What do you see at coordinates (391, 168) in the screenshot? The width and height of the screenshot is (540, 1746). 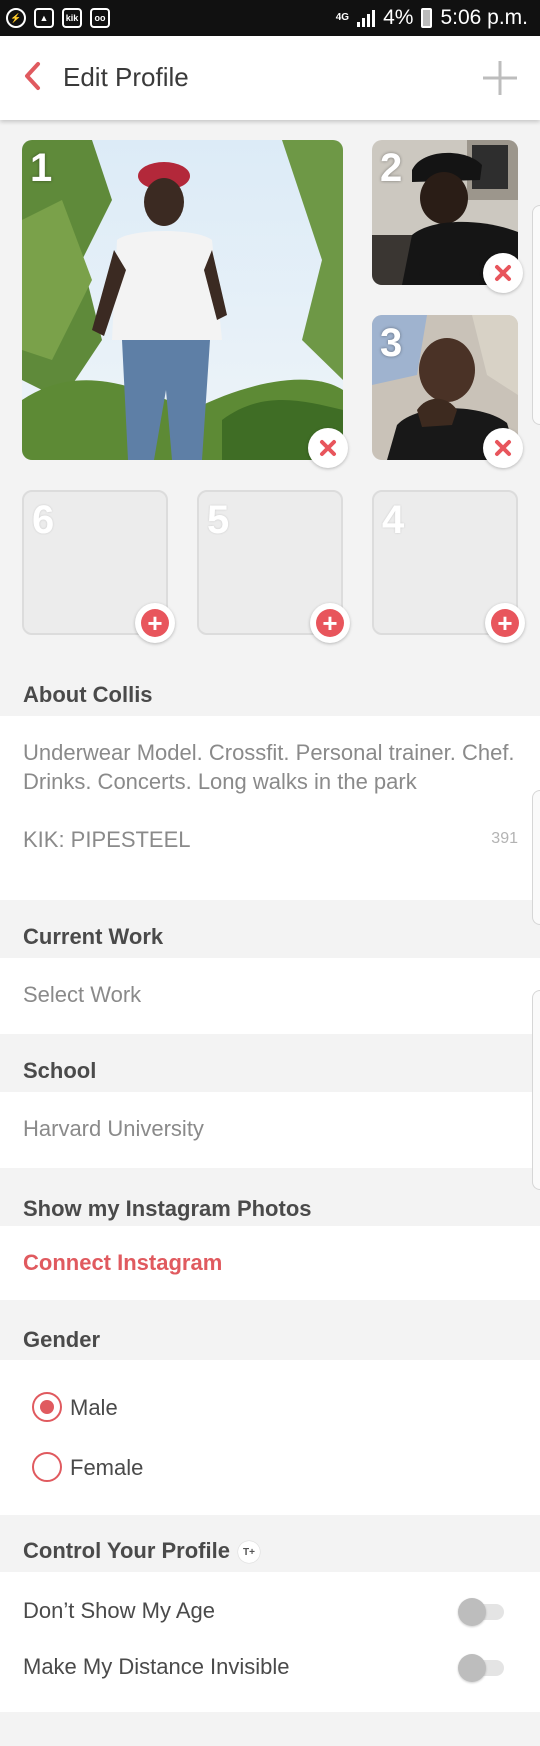 I see `photo-number: 2` at bounding box center [391, 168].